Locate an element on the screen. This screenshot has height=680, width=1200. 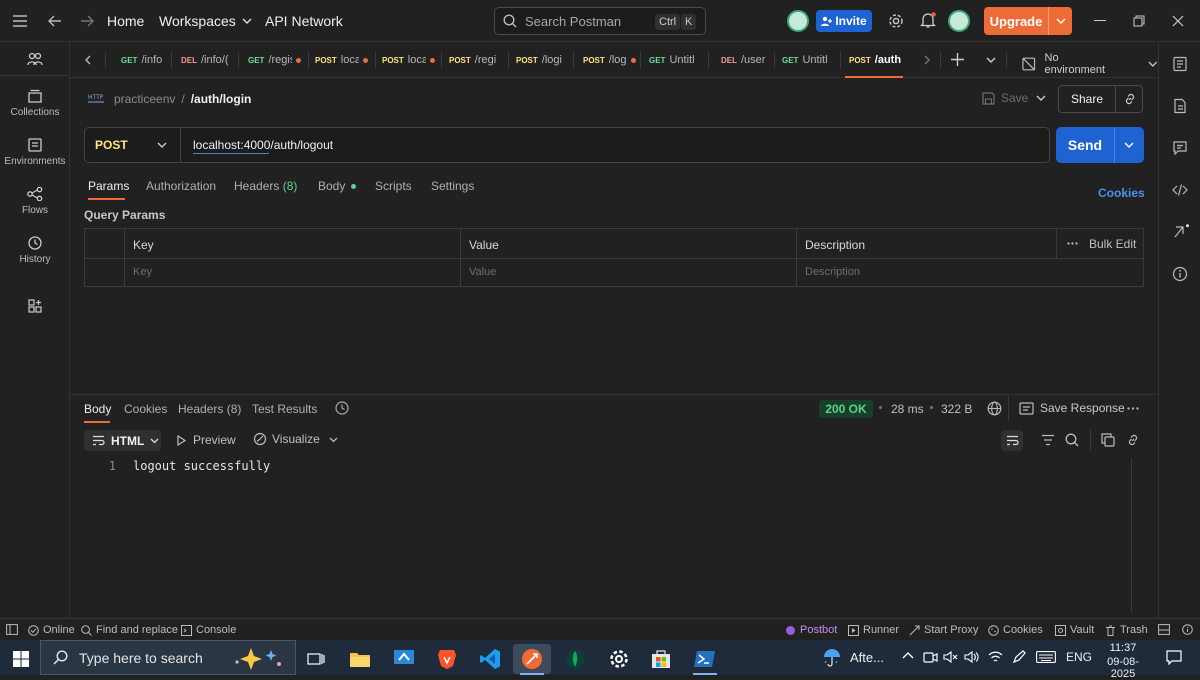
tray-keyboard-icon is located at coordinates (1046, 657).